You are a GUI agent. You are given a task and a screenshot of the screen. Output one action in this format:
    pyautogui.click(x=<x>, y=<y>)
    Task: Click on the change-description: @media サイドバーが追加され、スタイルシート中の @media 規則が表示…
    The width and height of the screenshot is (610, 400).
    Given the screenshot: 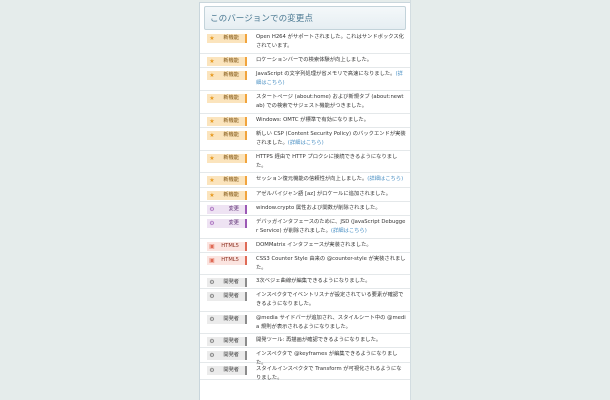 What is the action you would take?
    pyautogui.click(x=331, y=322)
    